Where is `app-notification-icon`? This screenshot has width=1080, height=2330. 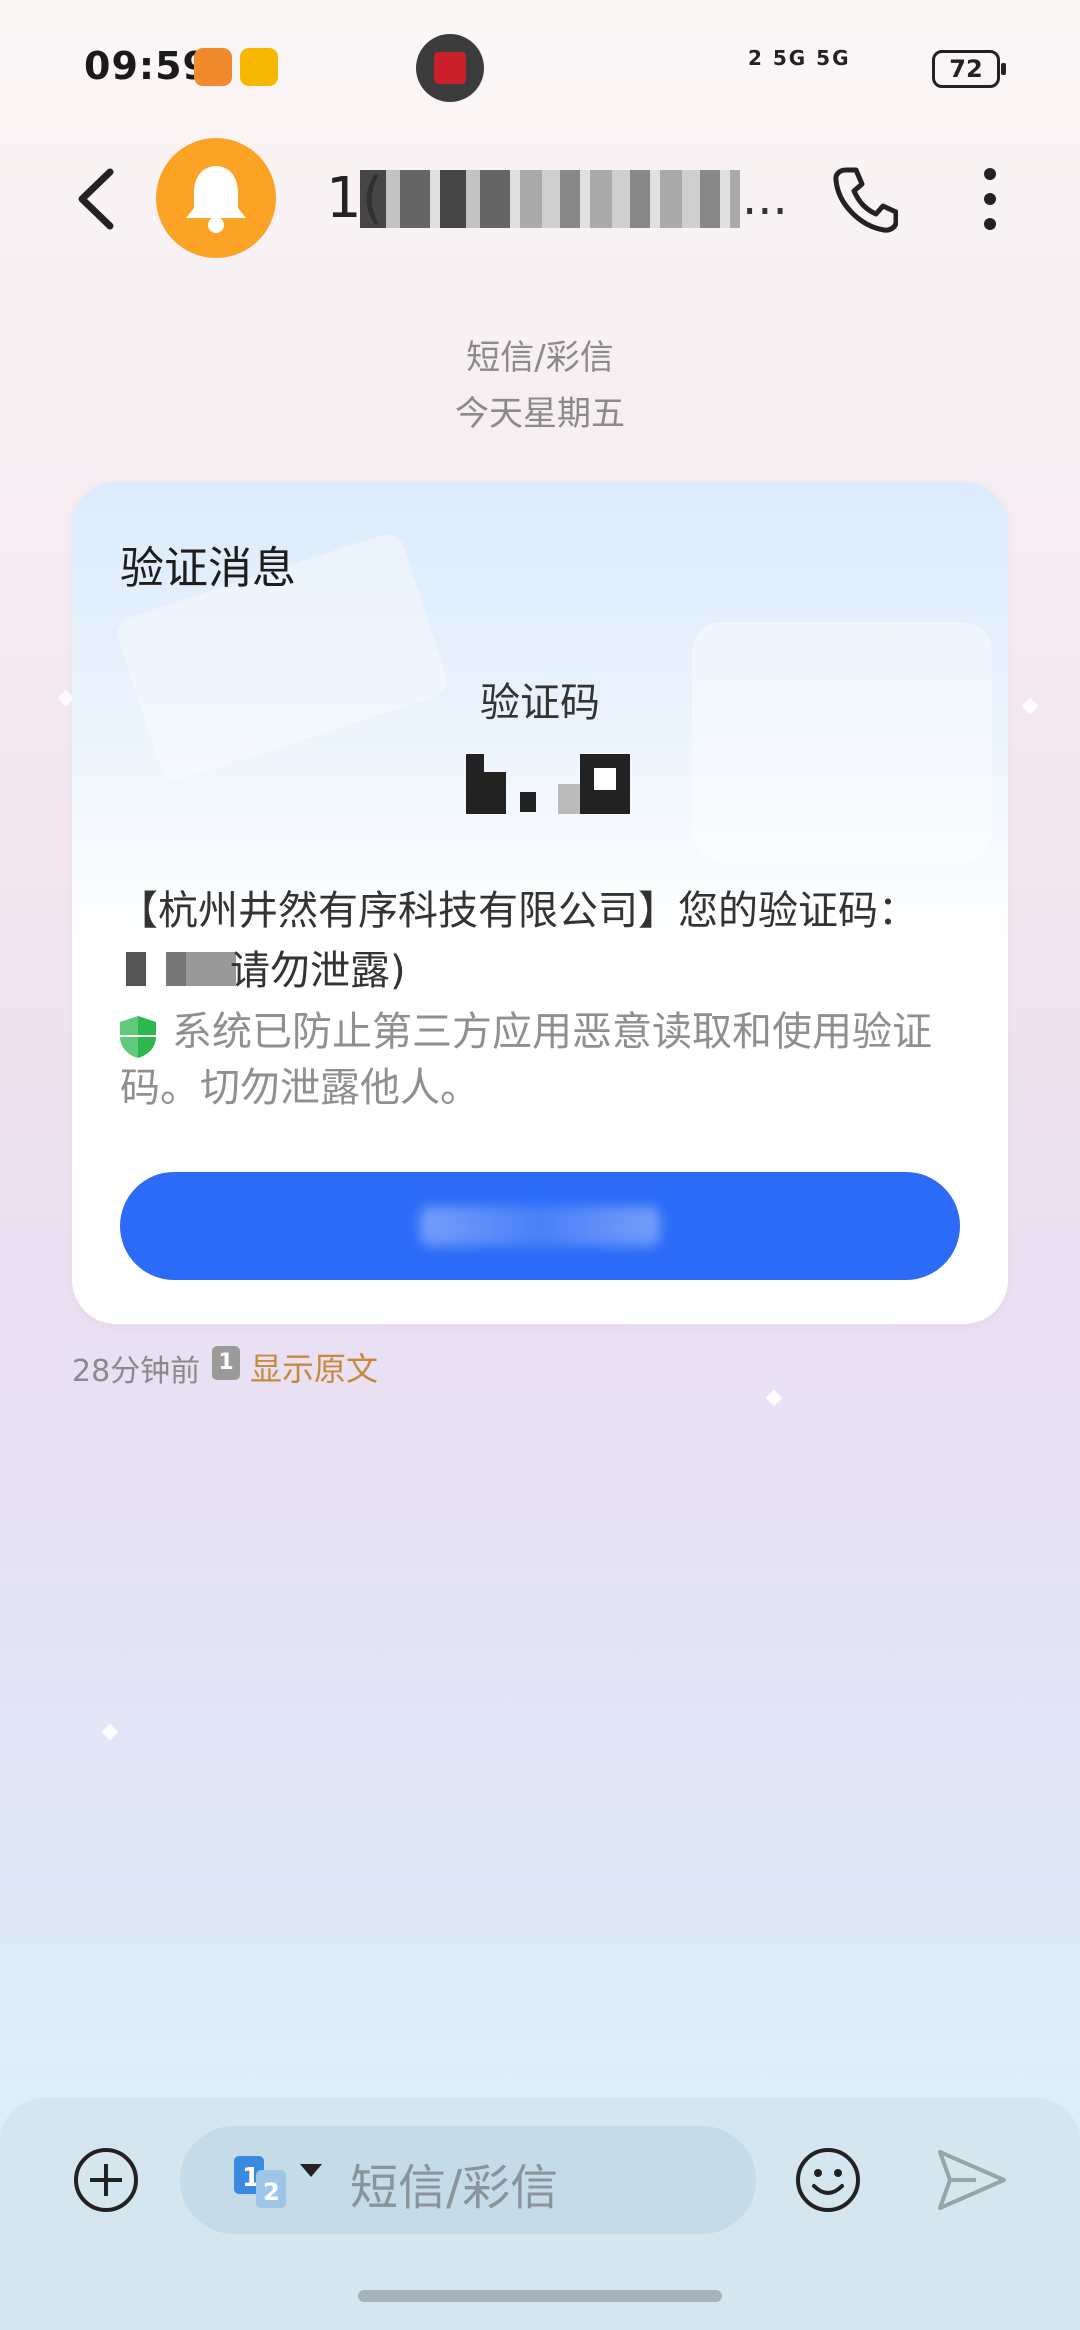
app-notification-icon is located at coordinates (213, 67).